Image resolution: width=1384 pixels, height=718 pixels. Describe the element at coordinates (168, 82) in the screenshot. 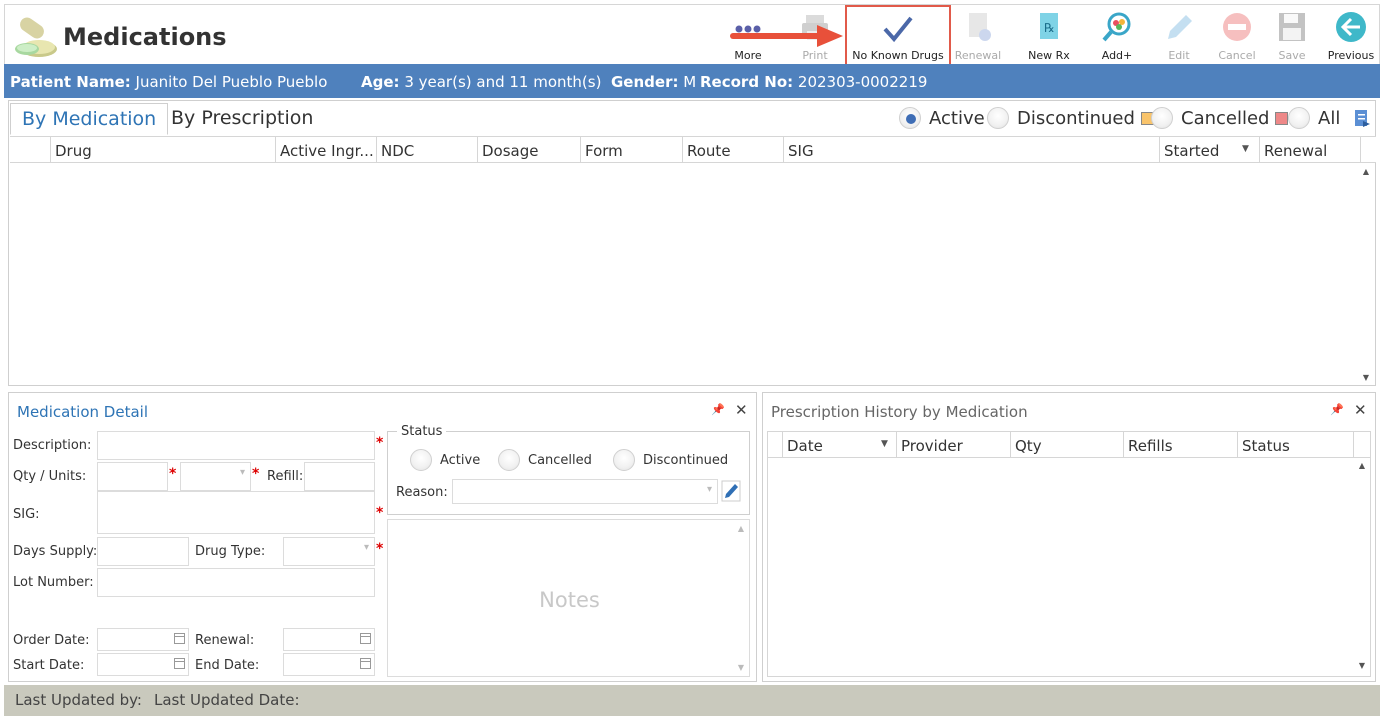

I see `patient-name: Patient Name: Juanito Del Pueblo Pueblo` at that location.